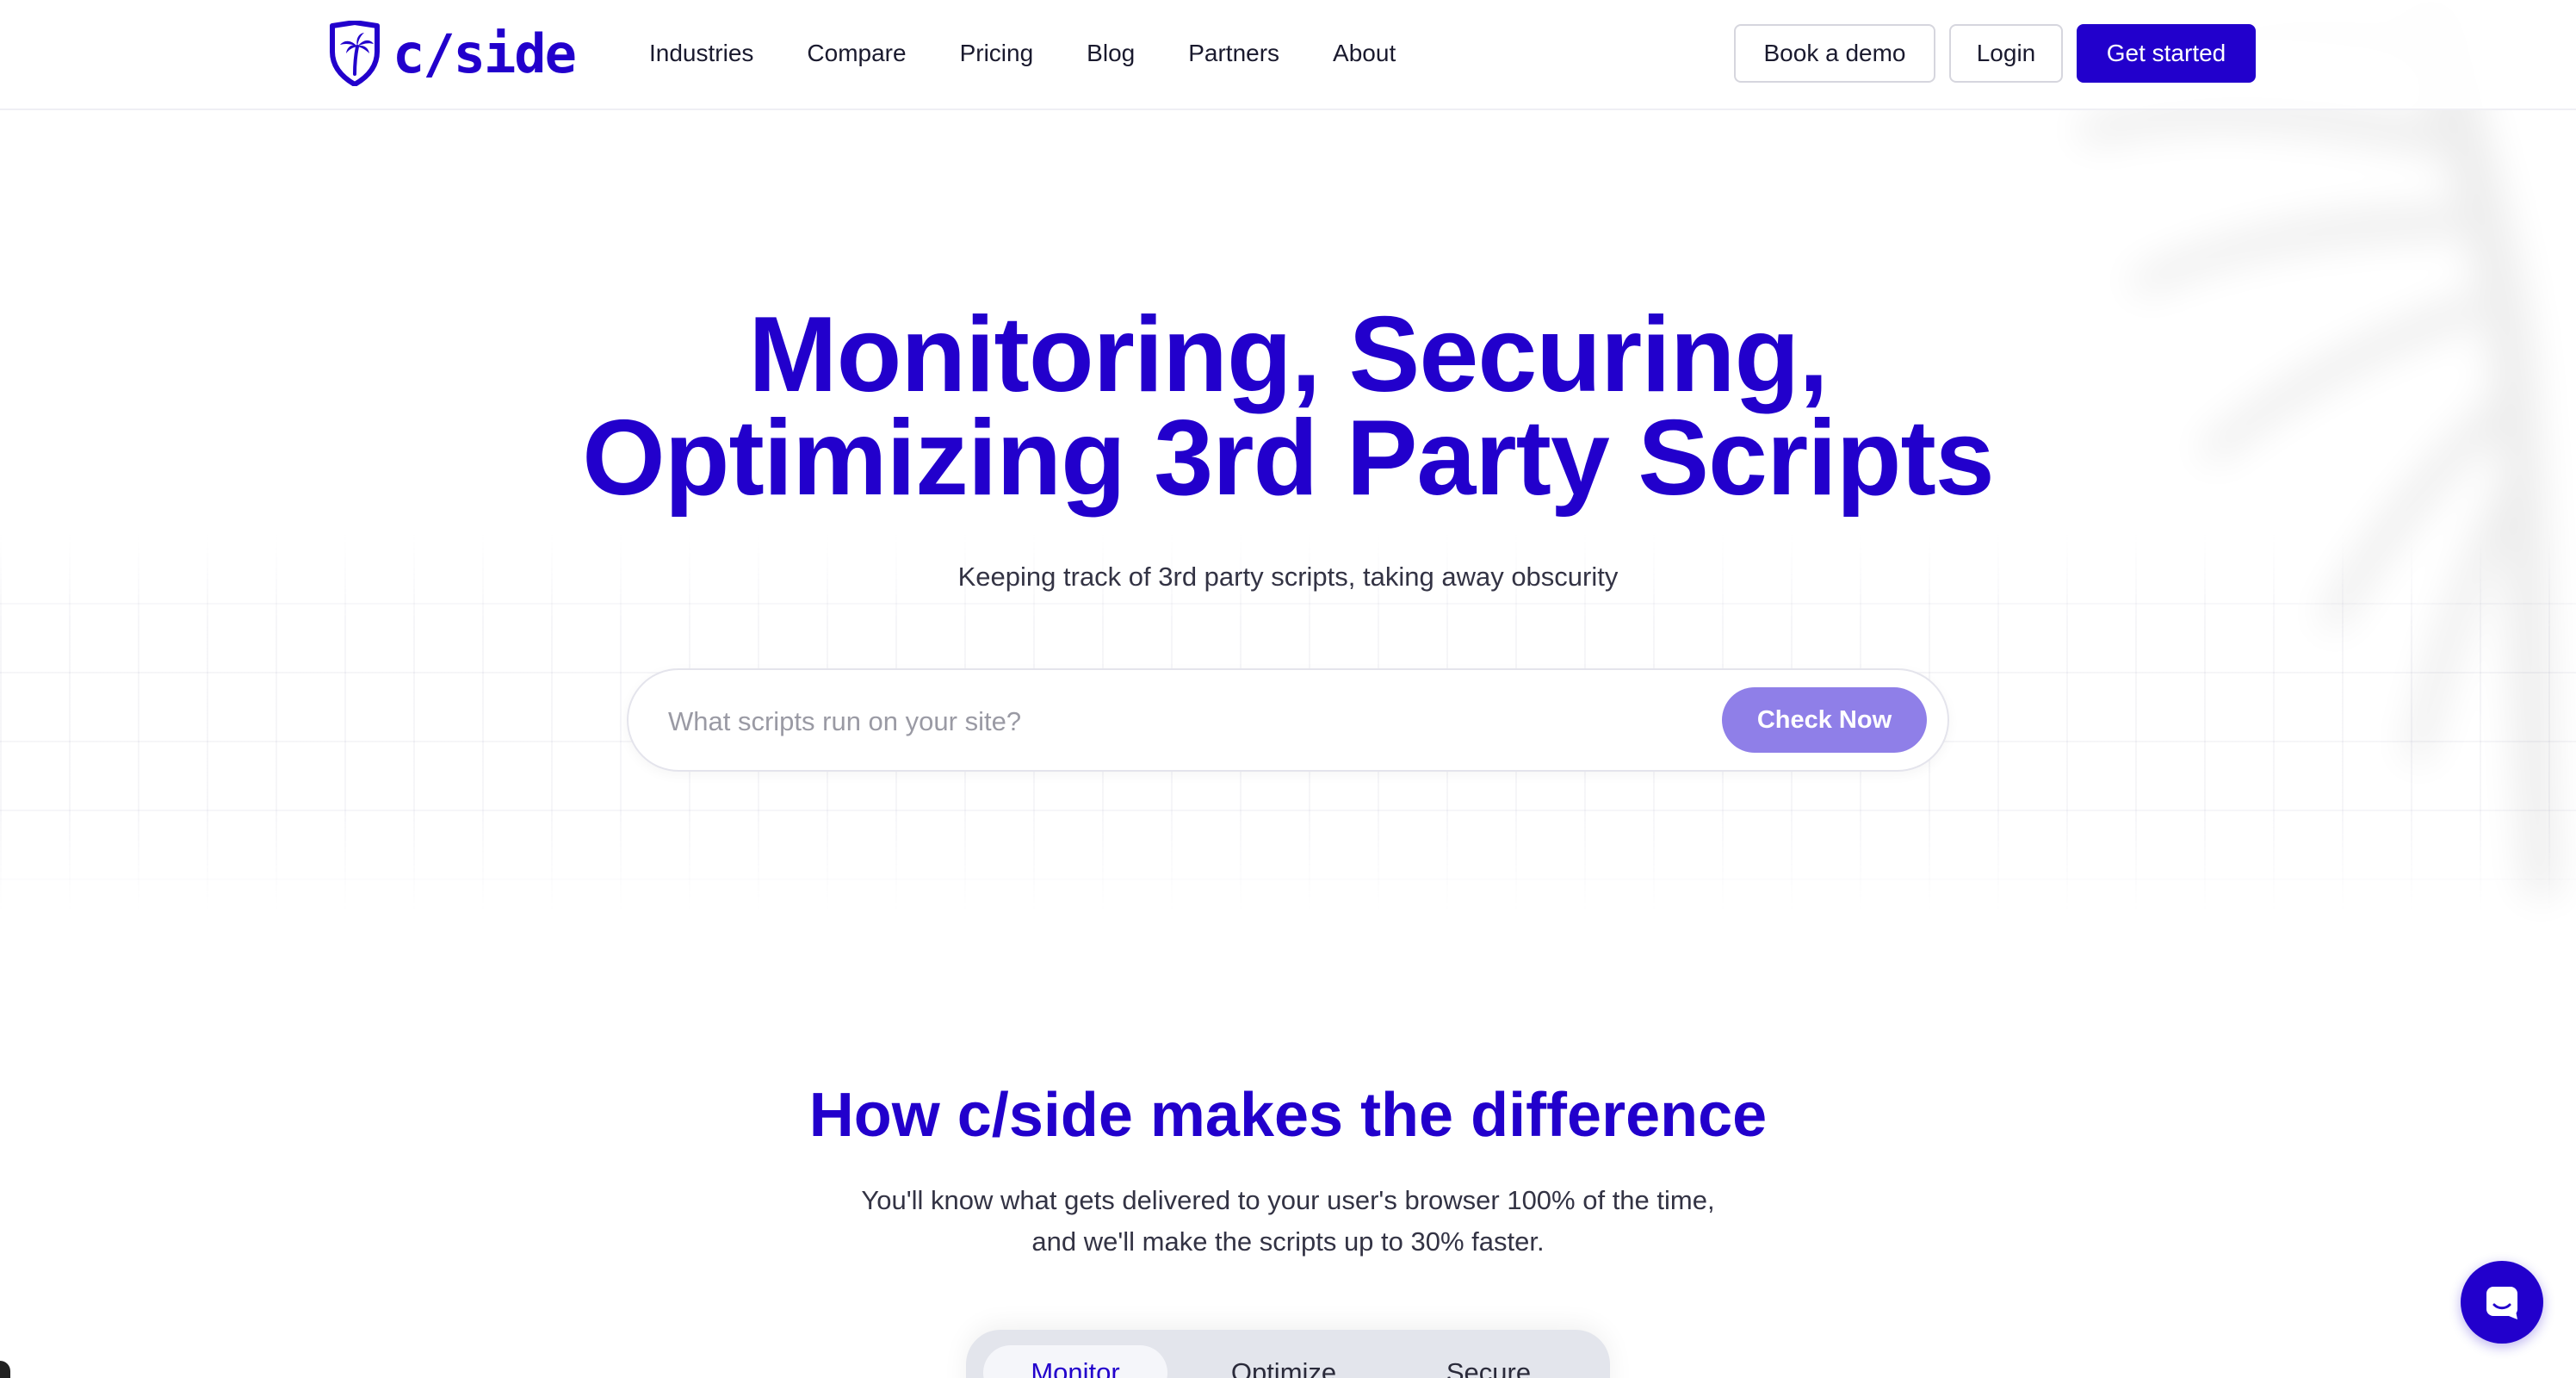 The height and width of the screenshot is (1378, 2576). Describe the element at coordinates (1111, 53) in the screenshot. I see `nav-blog: Blog` at that location.